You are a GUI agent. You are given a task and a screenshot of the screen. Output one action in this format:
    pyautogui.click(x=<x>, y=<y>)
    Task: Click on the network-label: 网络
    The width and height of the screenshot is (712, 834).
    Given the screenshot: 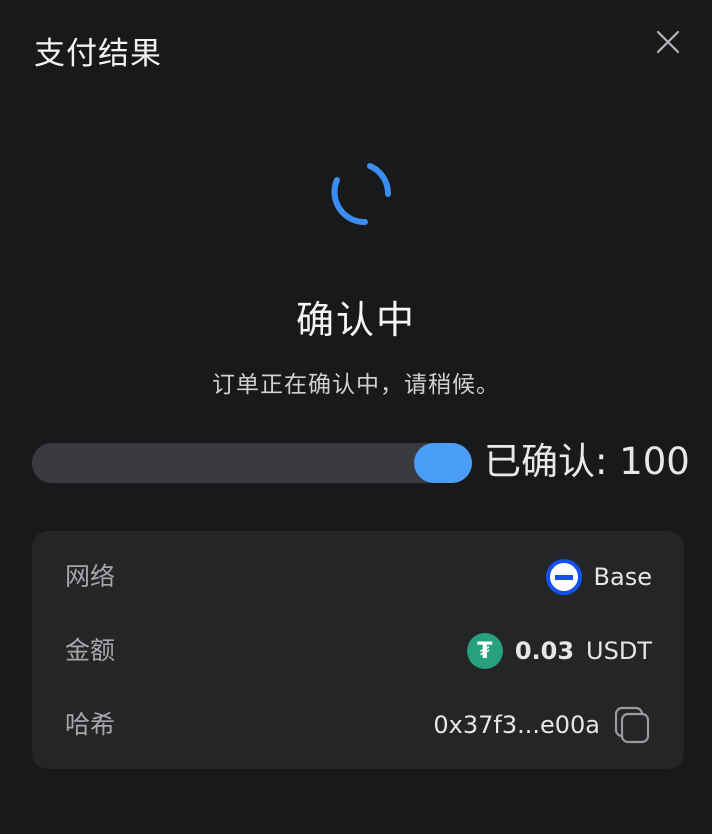 What is the action you would take?
    pyautogui.click(x=90, y=576)
    